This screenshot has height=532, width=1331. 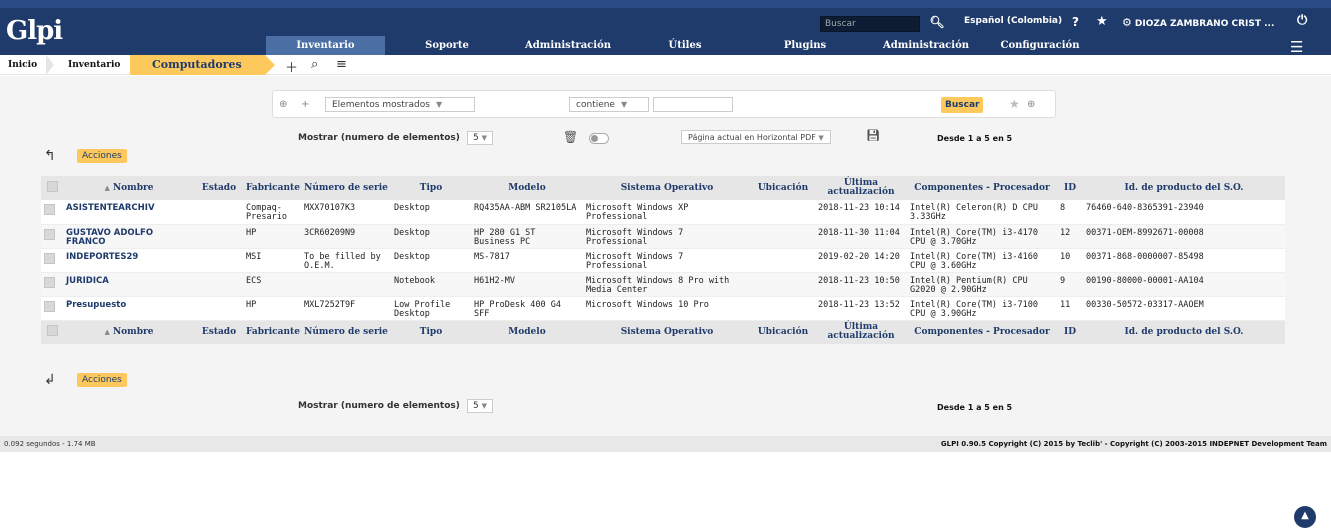 What do you see at coordinates (346, 188) in the screenshot?
I see `col-serie: Número de serie` at bounding box center [346, 188].